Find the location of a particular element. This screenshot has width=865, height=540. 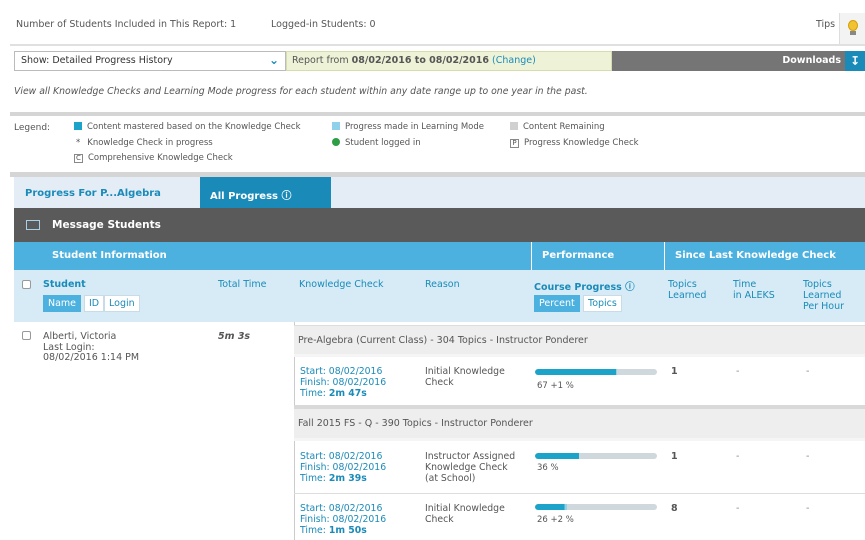

legend-in-progress-label: Knowledge Check in progress is located at coordinates (150, 143).